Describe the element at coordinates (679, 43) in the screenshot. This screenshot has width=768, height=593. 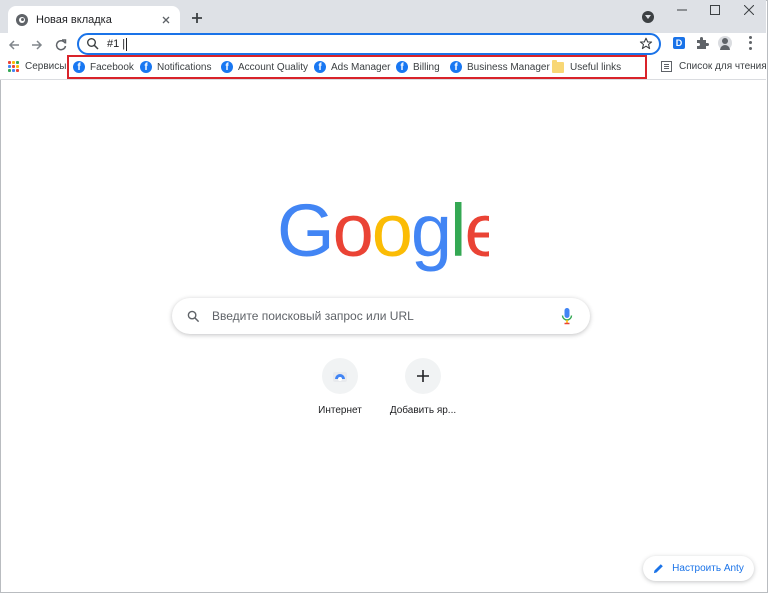
I see `extension-d-icon: D` at that location.